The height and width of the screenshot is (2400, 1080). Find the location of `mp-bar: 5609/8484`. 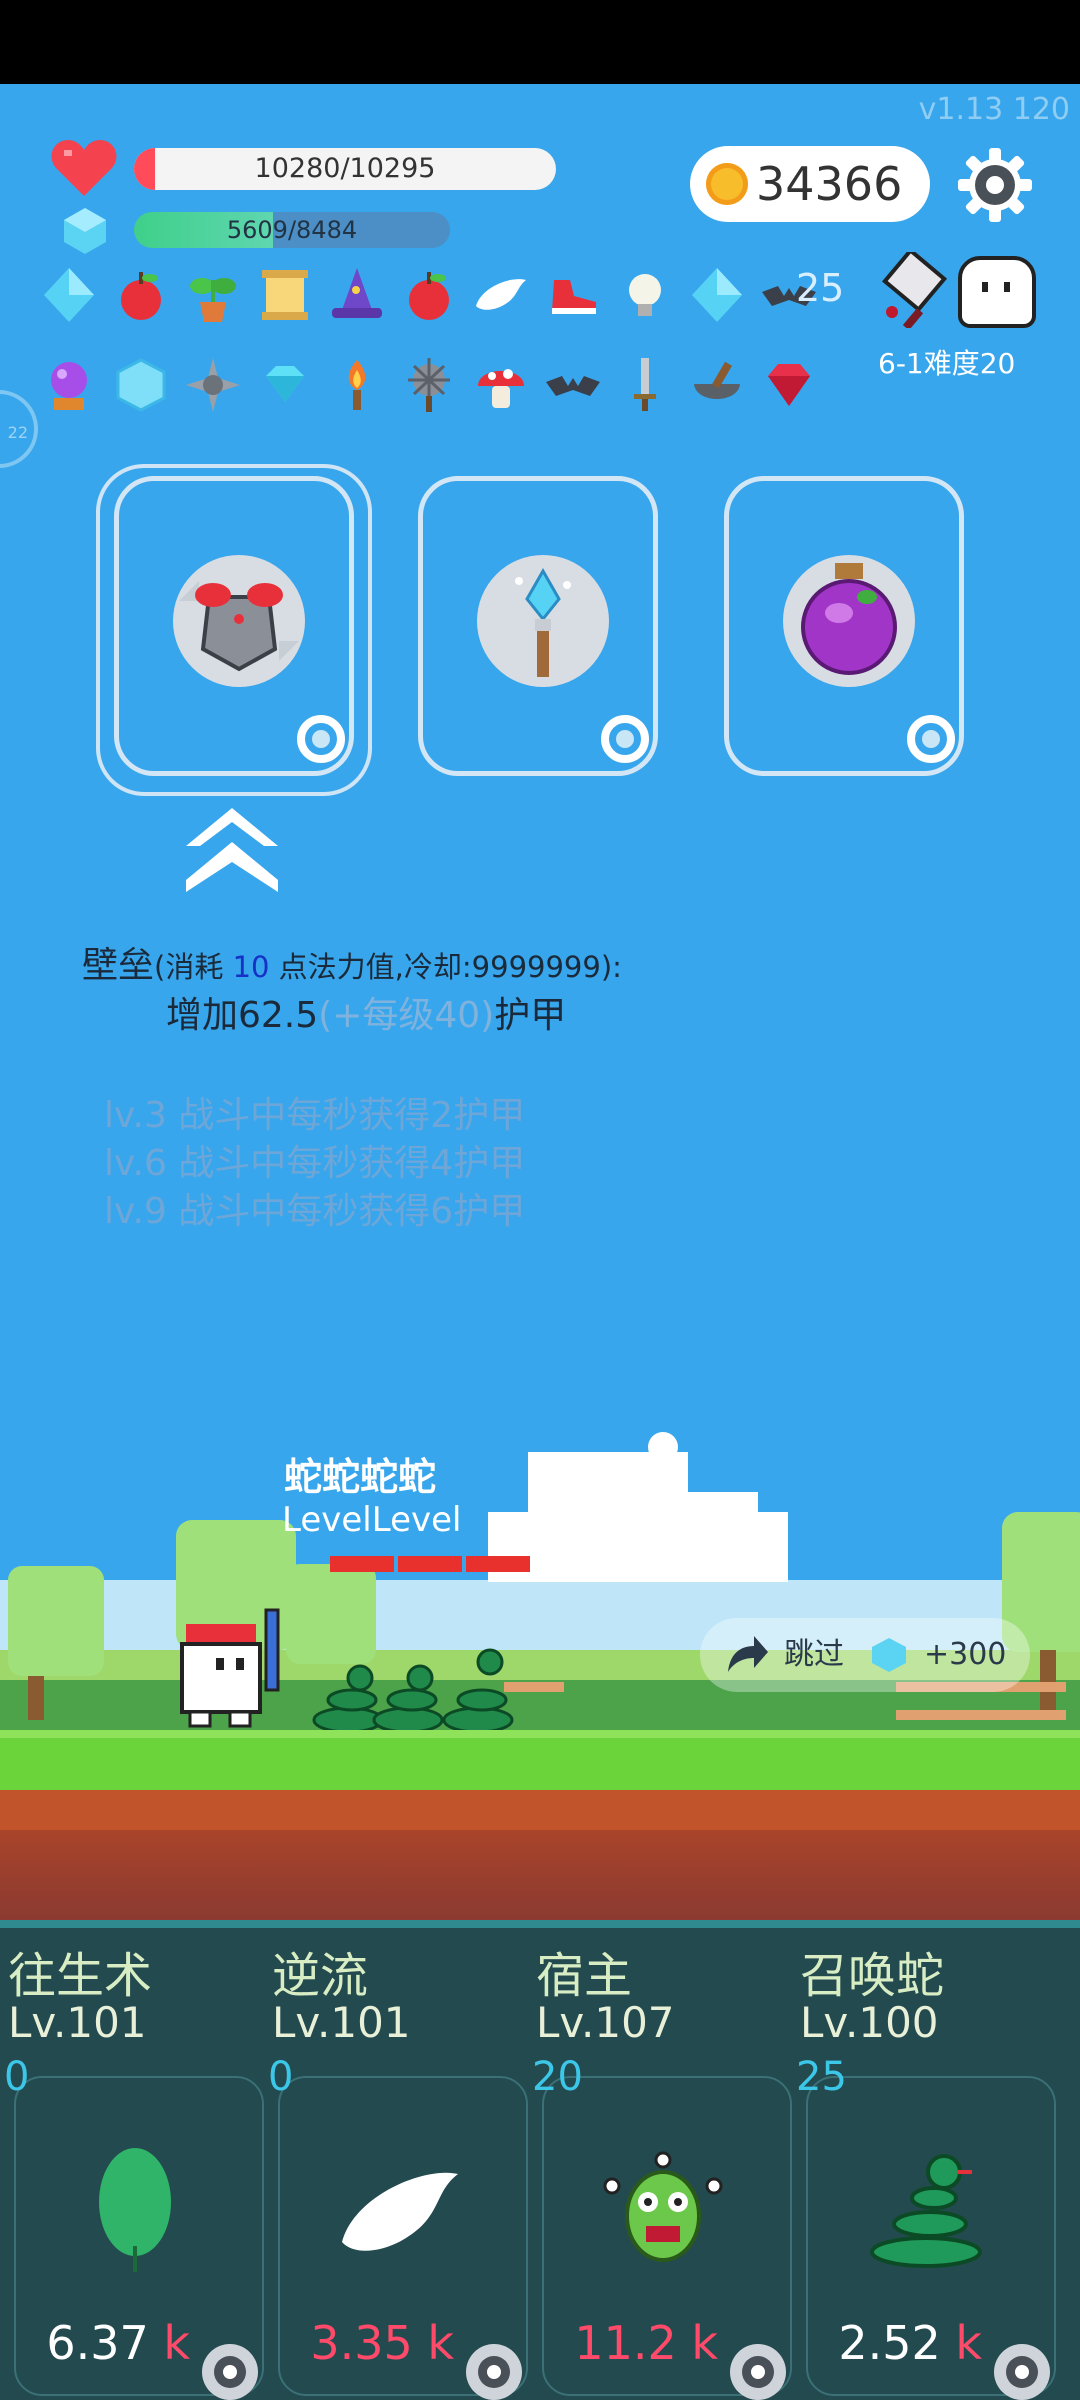

mp-bar: 5609/8484 is located at coordinates (292, 230).